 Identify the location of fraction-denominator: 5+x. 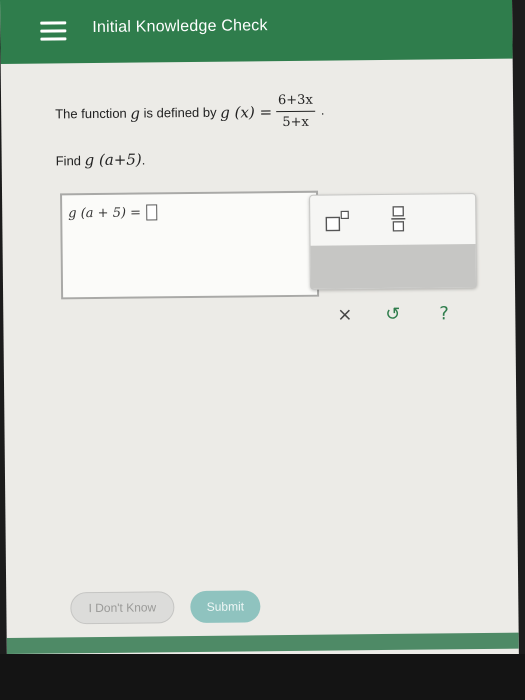
(295, 122).